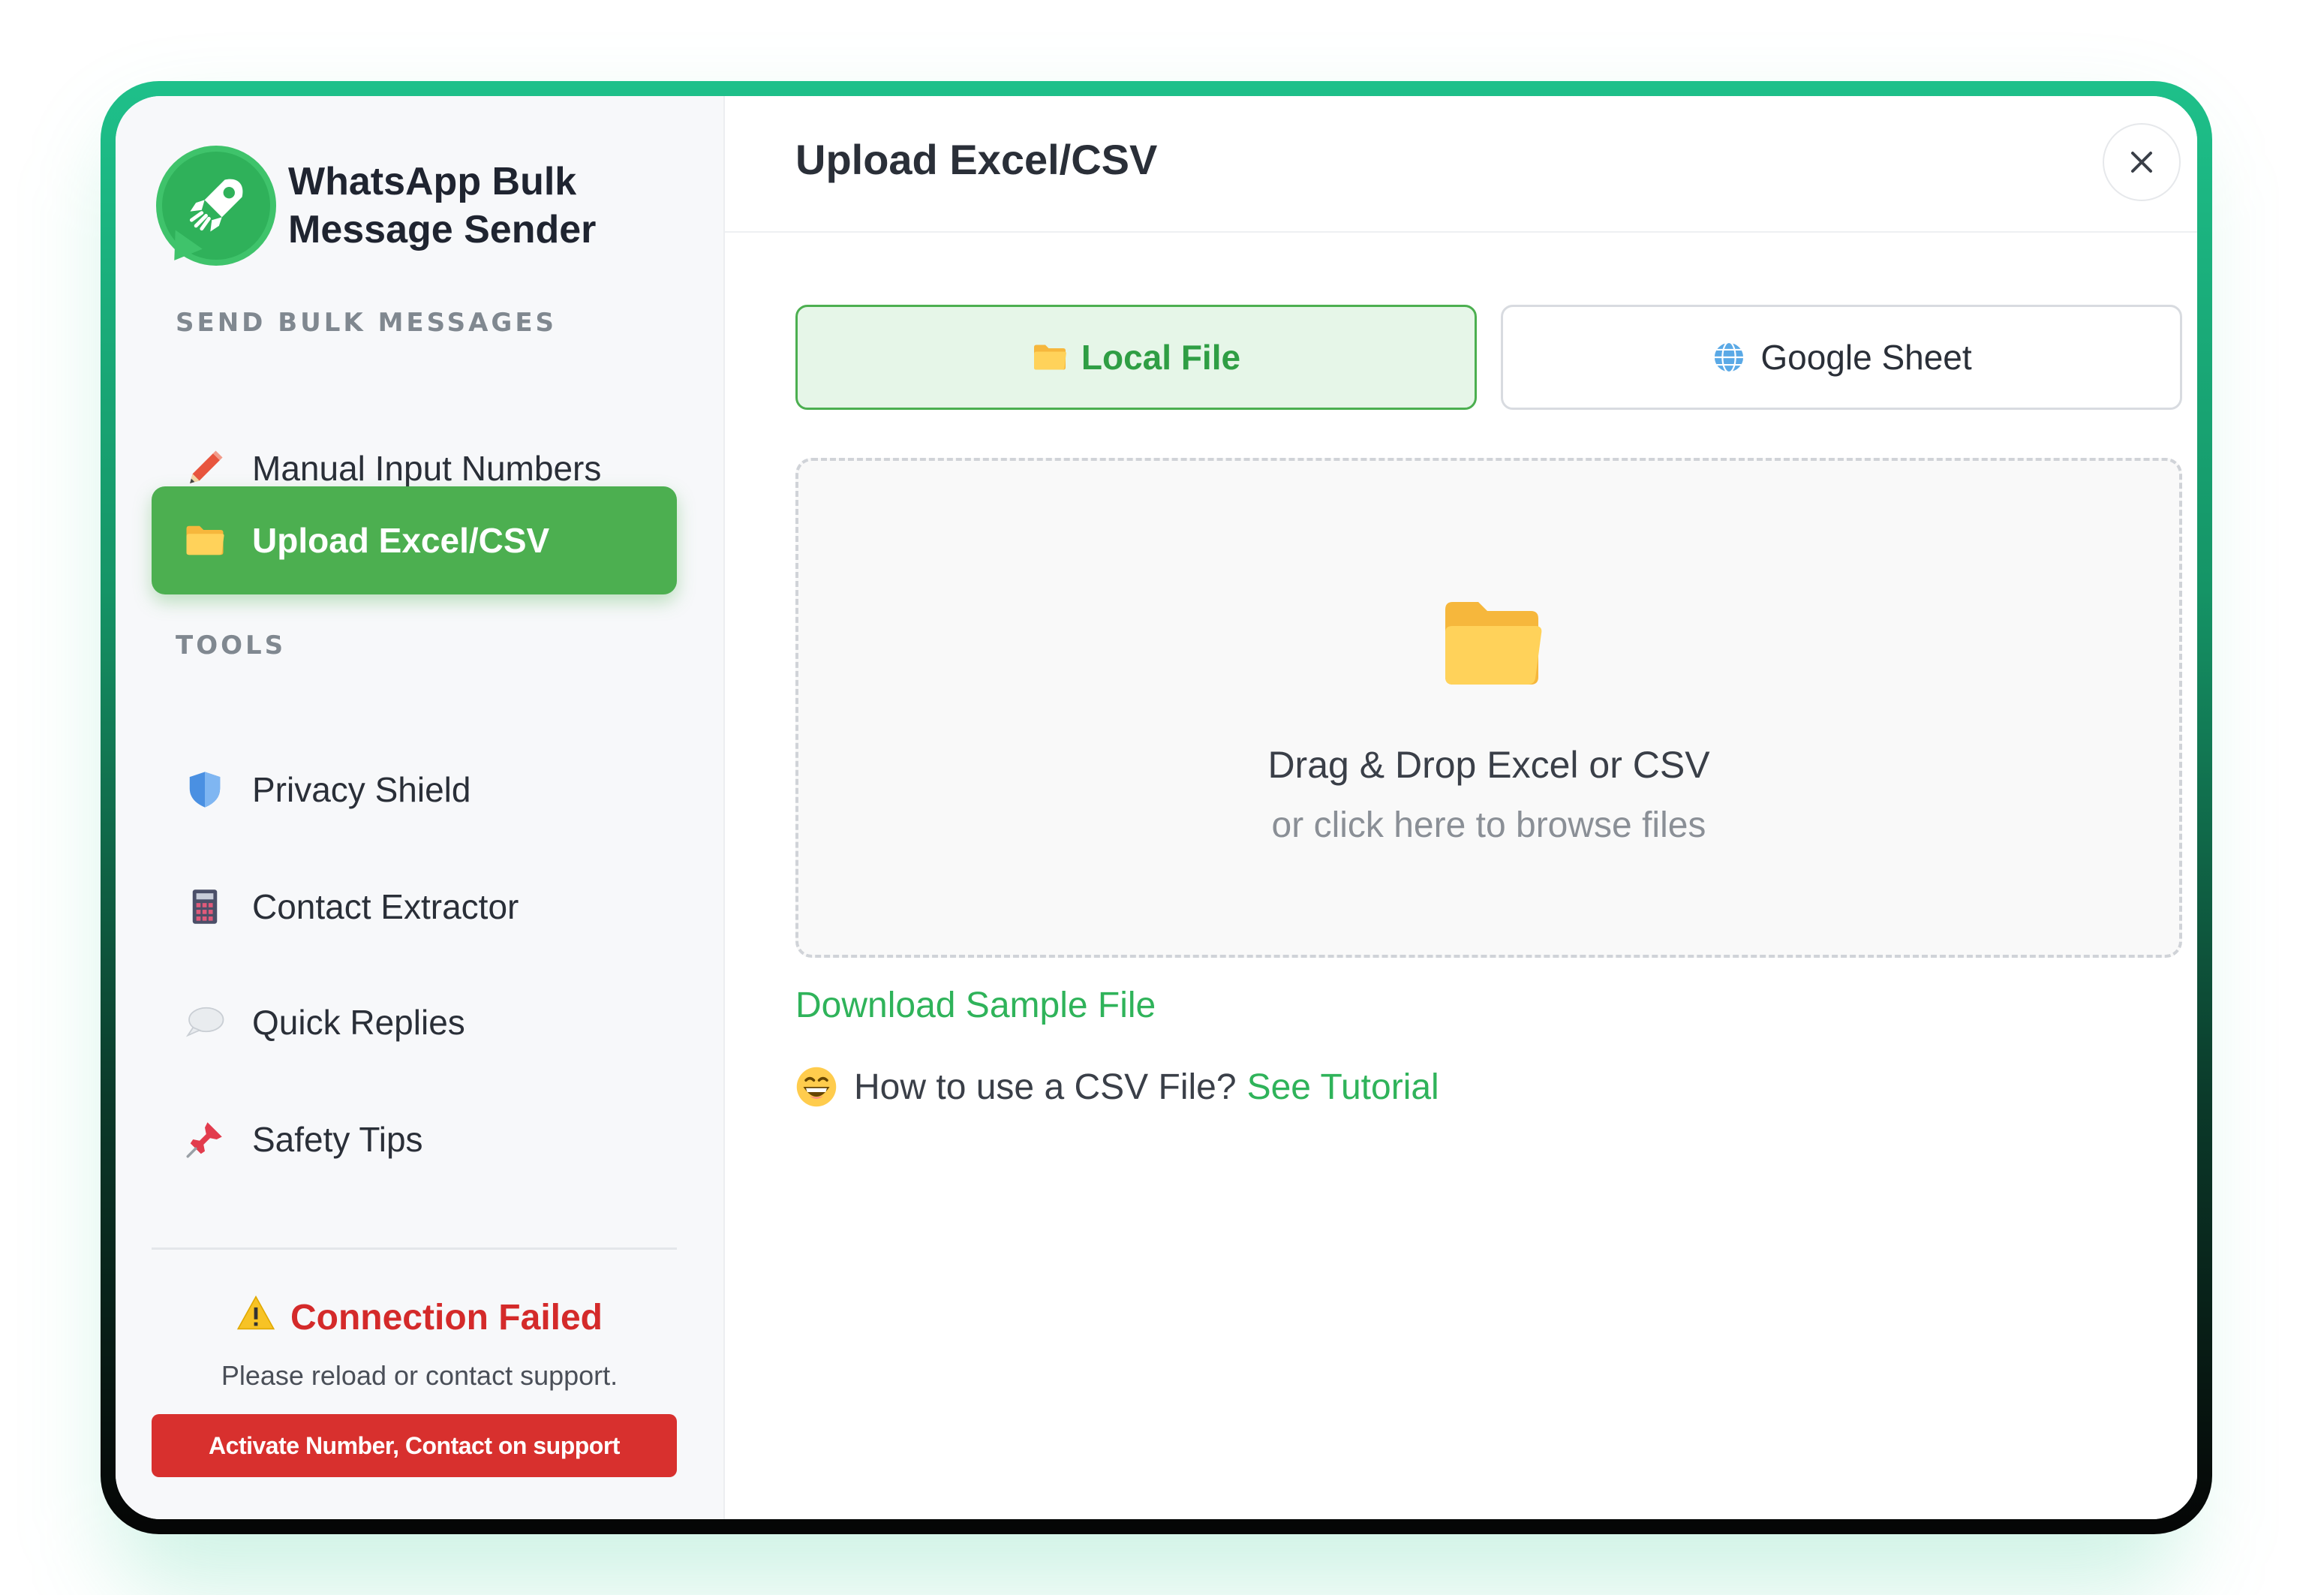 The height and width of the screenshot is (1595, 2324). What do you see at coordinates (401, 540) in the screenshot?
I see `sidebar-item-label: Upload Excel/CSV` at bounding box center [401, 540].